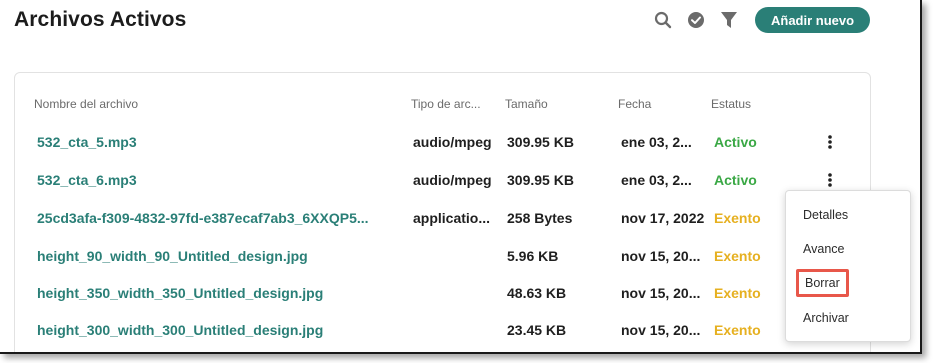 The width and height of the screenshot is (933, 363). Describe the element at coordinates (86, 104) in the screenshot. I see `column-header-name: Nombre del archivo` at that location.